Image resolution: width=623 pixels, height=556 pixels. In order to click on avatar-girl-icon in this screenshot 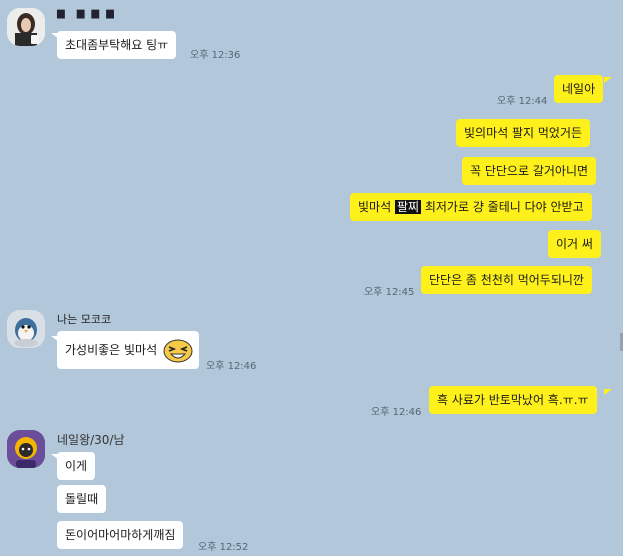, I will do `click(26, 27)`.